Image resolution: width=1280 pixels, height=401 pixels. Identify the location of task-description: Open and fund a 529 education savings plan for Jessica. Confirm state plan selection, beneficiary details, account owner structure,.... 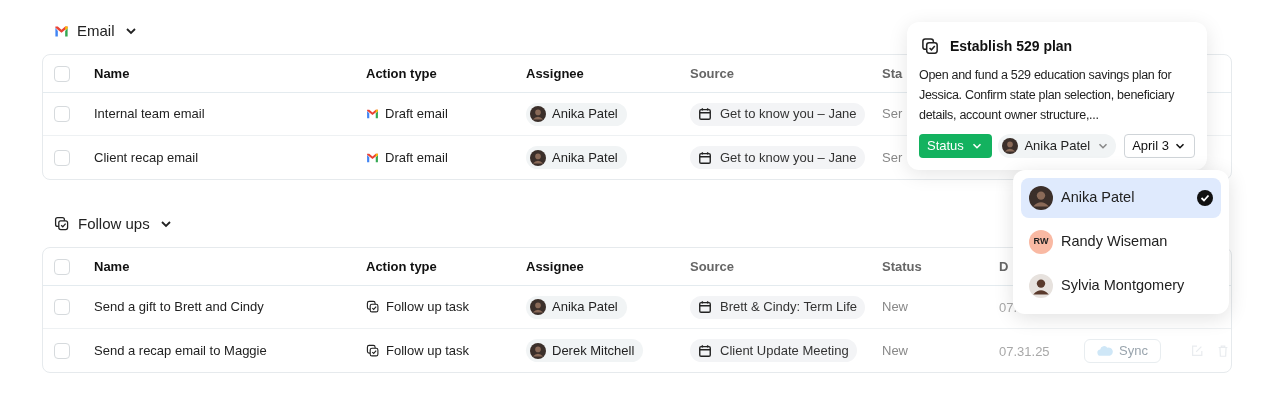
(1047, 95).